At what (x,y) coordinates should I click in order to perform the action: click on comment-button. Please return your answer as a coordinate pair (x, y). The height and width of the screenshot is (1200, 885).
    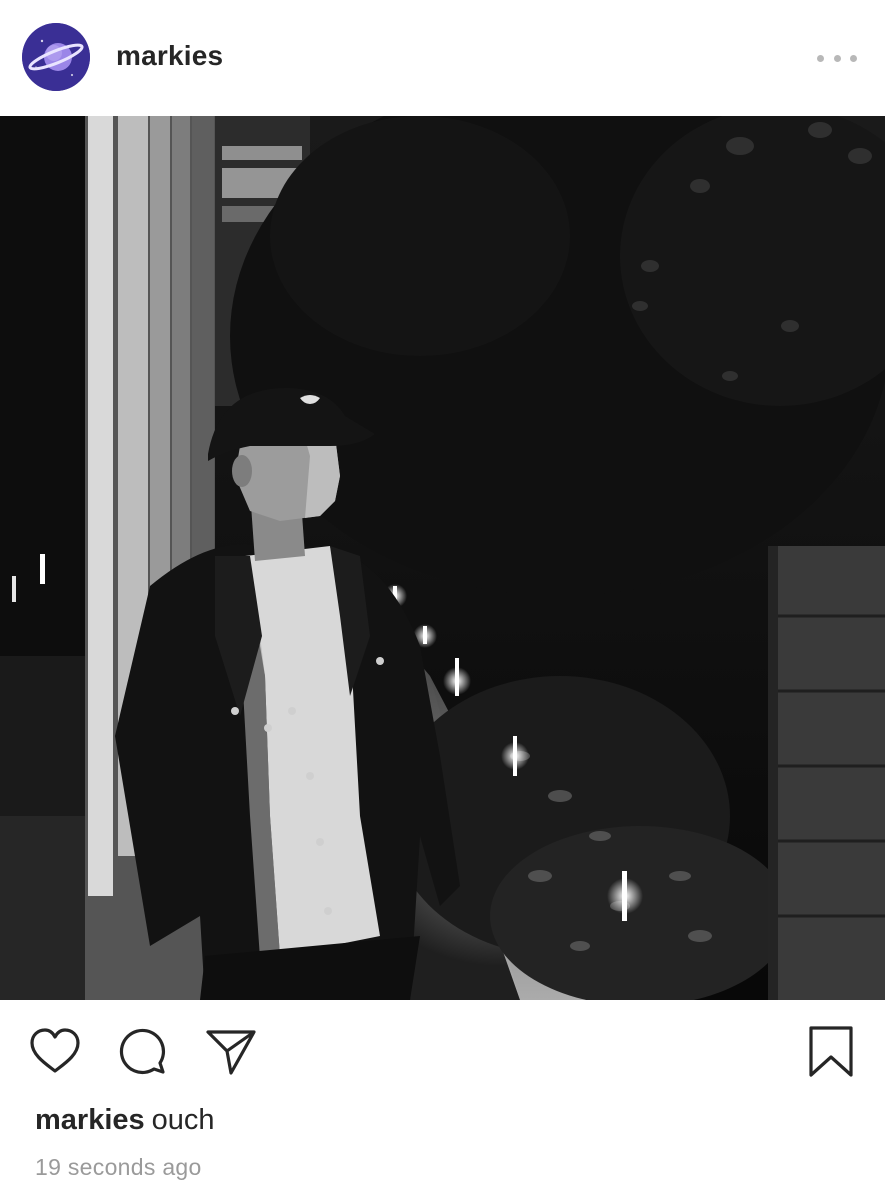
    Looking at the image, I should click on (143, 1052).